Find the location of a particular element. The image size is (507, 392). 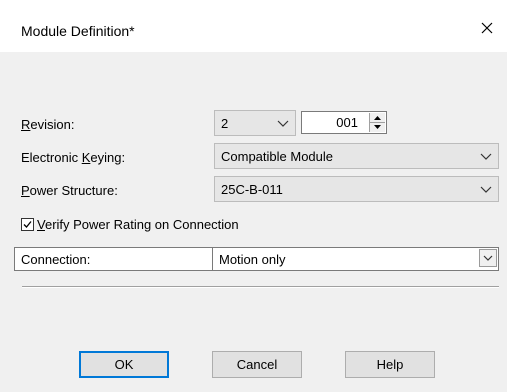

check-icon is located at coordinates (27, 224).